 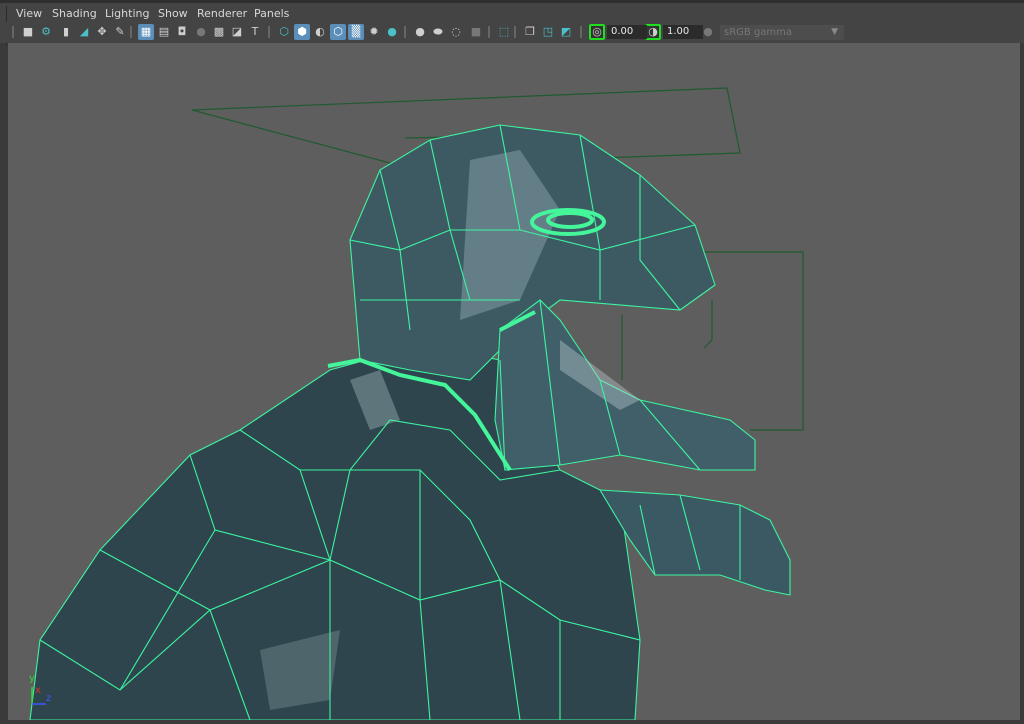 What do you see at coordinates (456, 32) in the screenshot?
I see `anti-aliasing-icon: ◌` at bounding box center [456, 32].